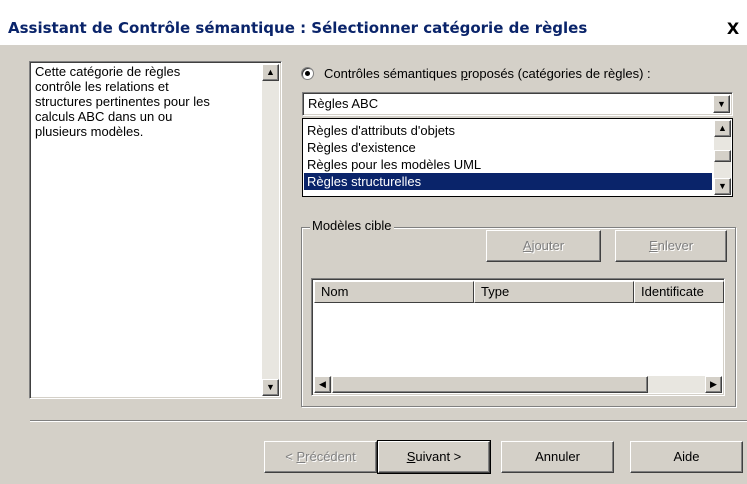 The width and height of the screenshot is (747, 484). I want to click on column-header-name: Nom, so click(394, 292).